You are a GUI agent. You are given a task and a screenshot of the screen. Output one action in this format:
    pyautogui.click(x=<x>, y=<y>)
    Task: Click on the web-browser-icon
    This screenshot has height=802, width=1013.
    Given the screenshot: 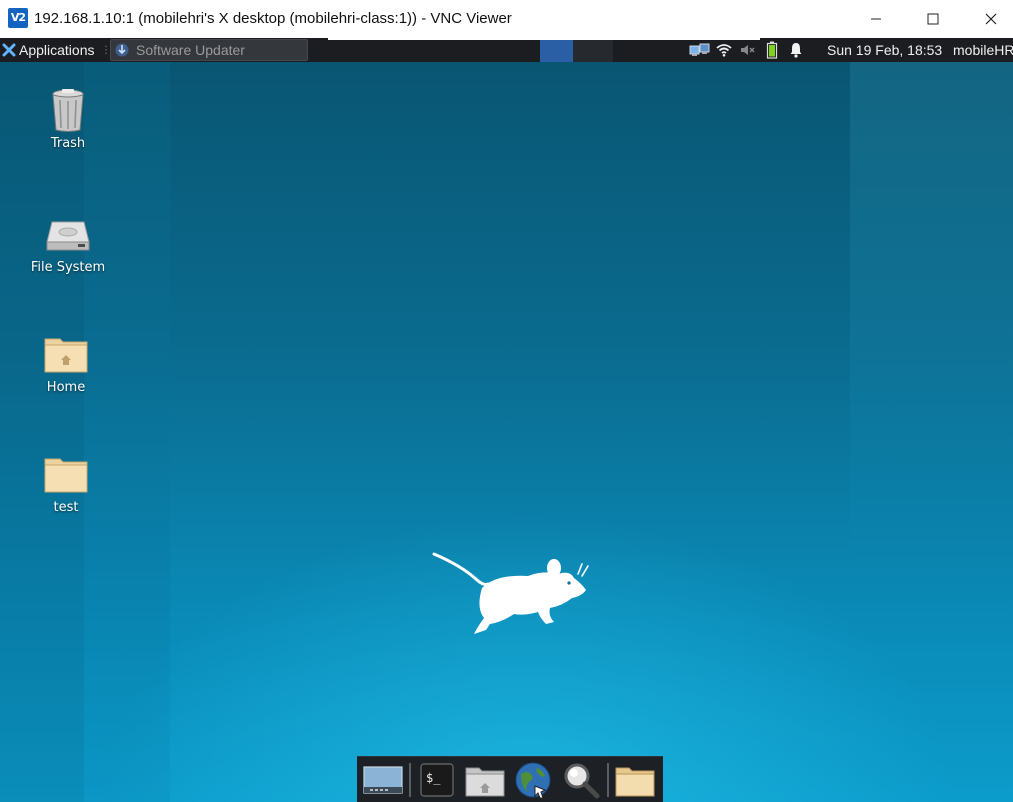 What is the action you would take?
    pyautogui.click(x=533, y=780)
    